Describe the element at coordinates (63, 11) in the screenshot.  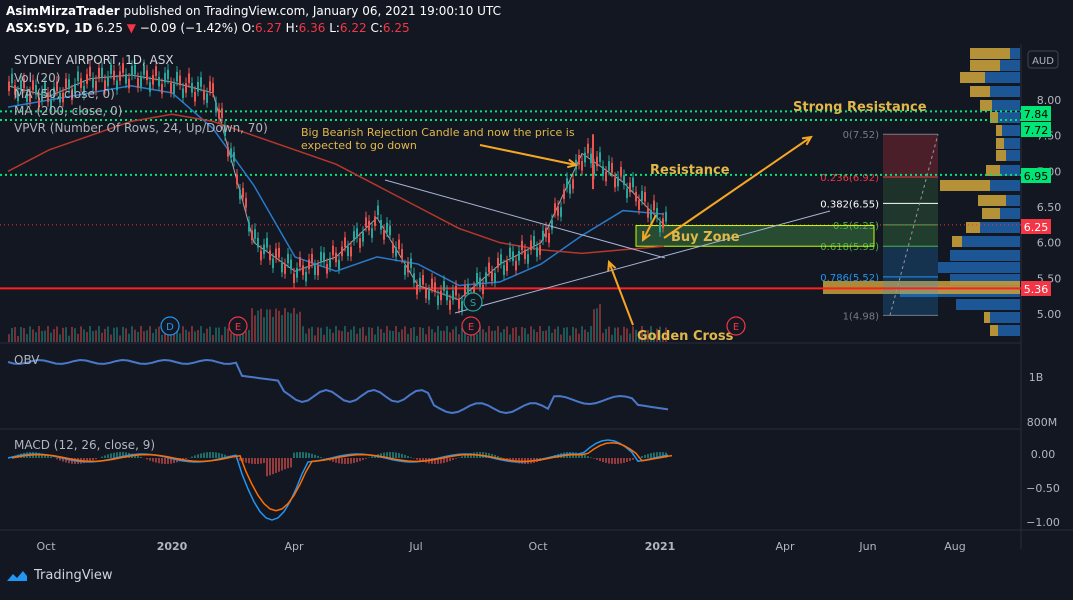
I see `publisher-name: AsimMirzaTrader` at that location.